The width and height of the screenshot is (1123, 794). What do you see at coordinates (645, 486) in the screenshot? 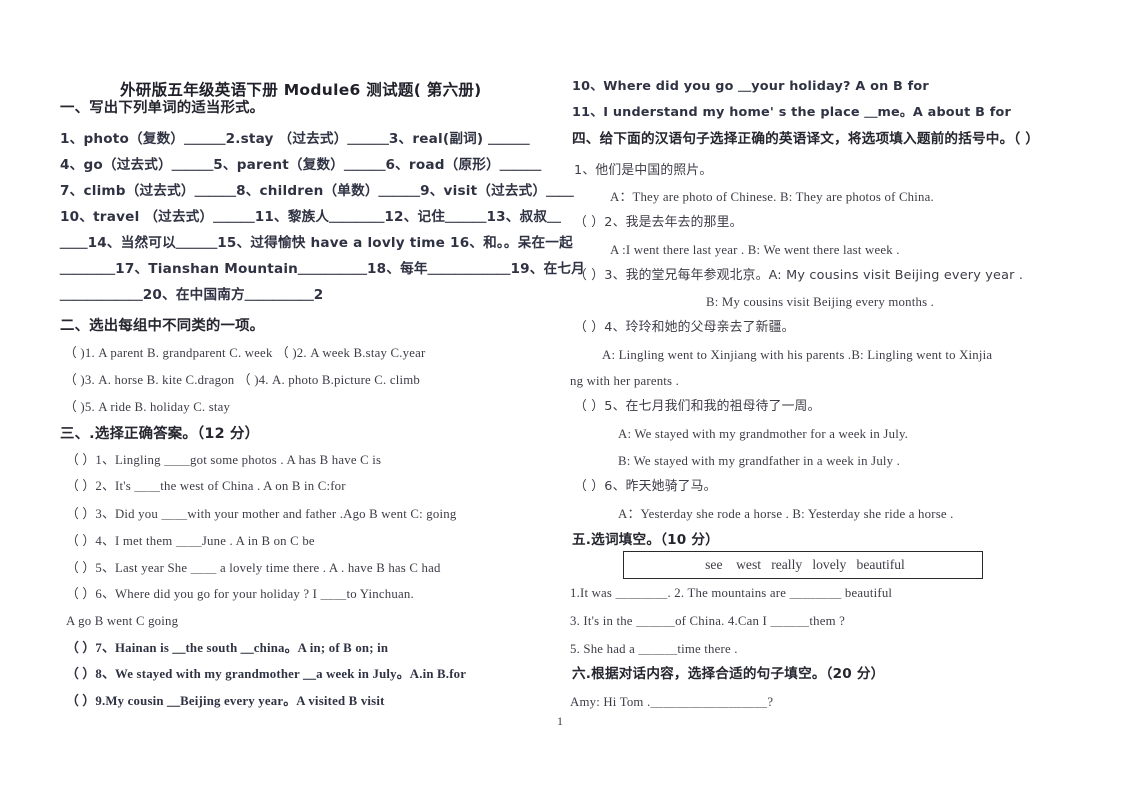
I see `section-4-item-6-prompt: （ ）6、昨天她骑了马。` at bounding box center [645, 486].